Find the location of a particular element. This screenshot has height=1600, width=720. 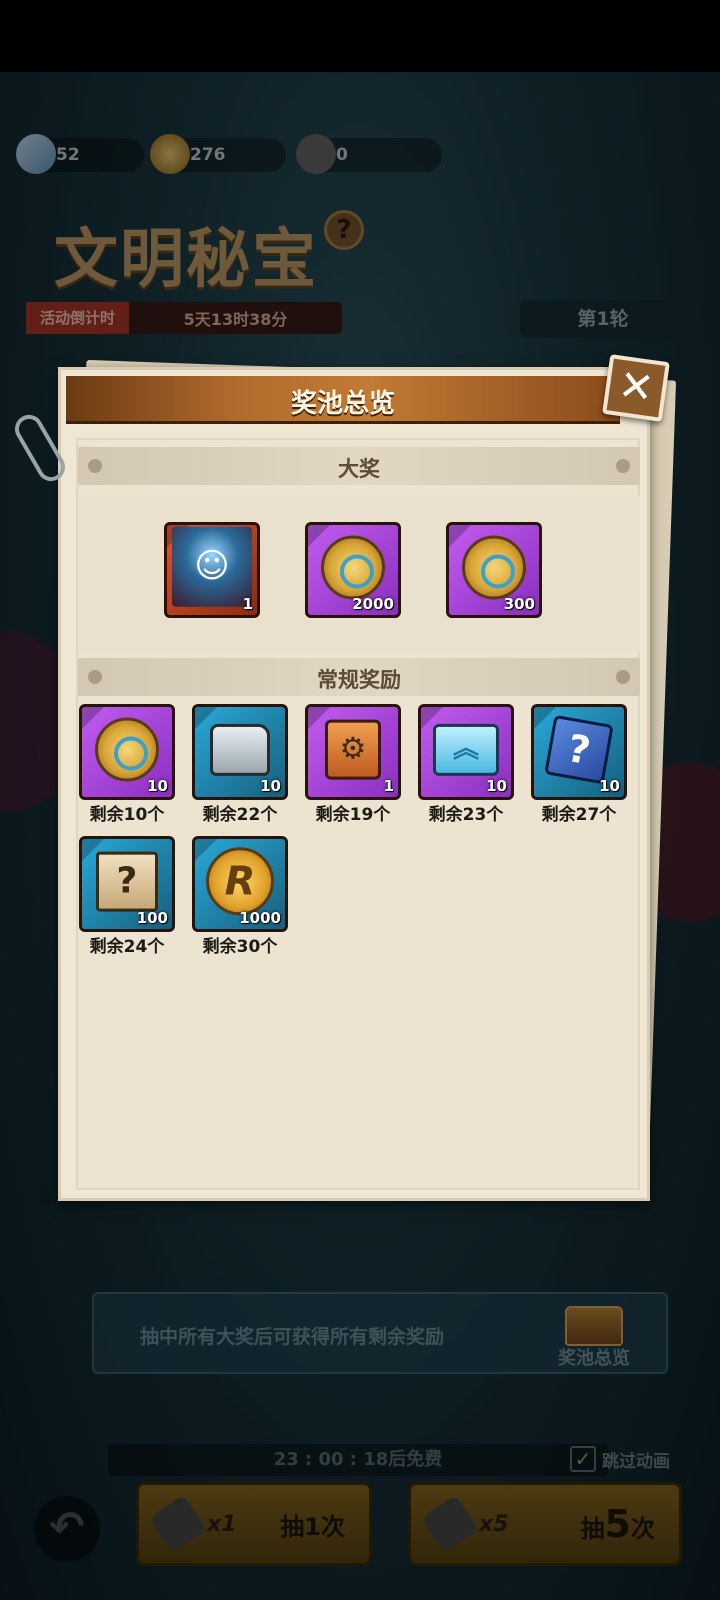

reward-mystery-cube: ? 10 is located at coordinates (579, 752).